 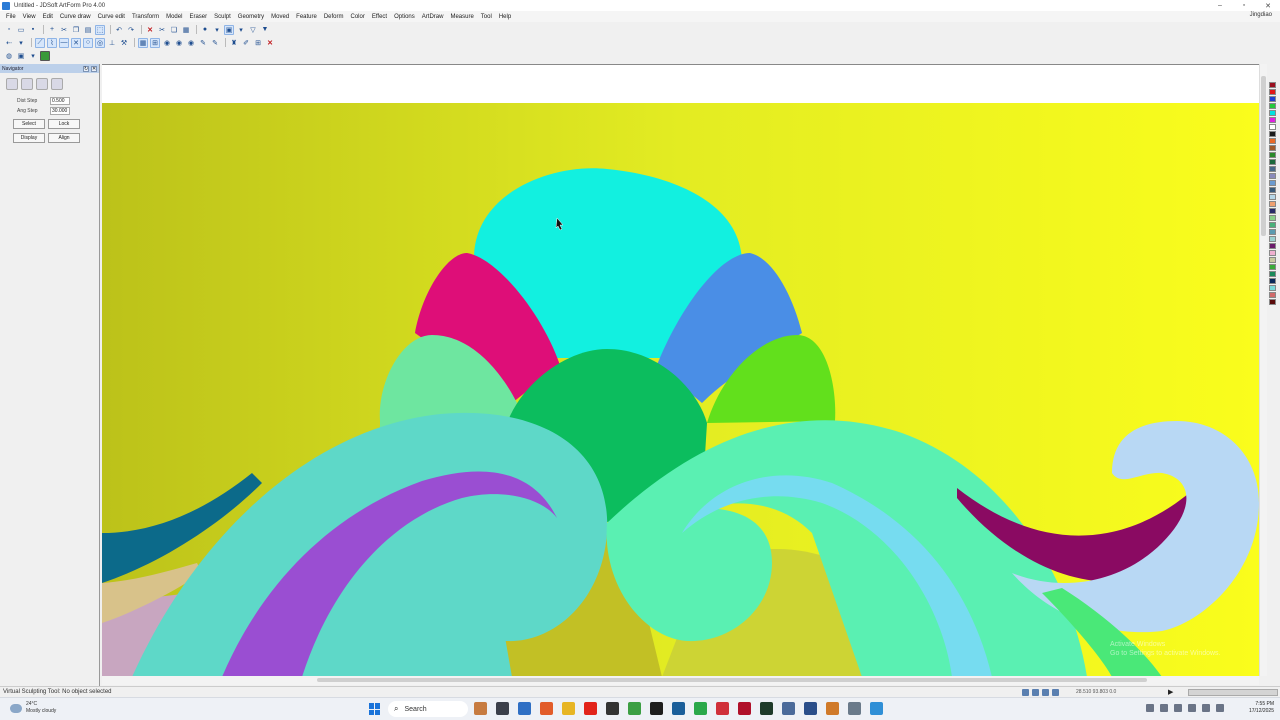 What do you see at coordinates (222, 17) in the screenshot?
I see `menu-sculpt: Sculpt` at bounding box center [222, 17].